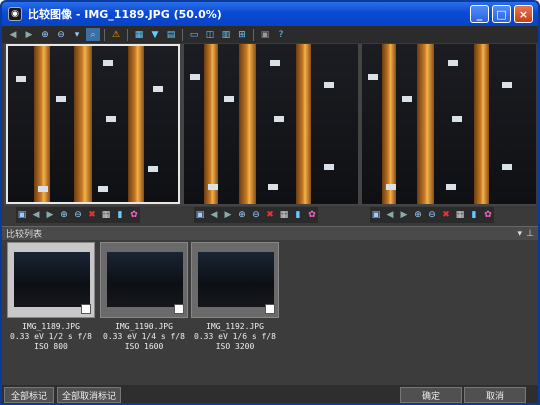  Describe the element at coordinates (155, 34) in the screenshot. I see `filter-icon: ▼` at that location.